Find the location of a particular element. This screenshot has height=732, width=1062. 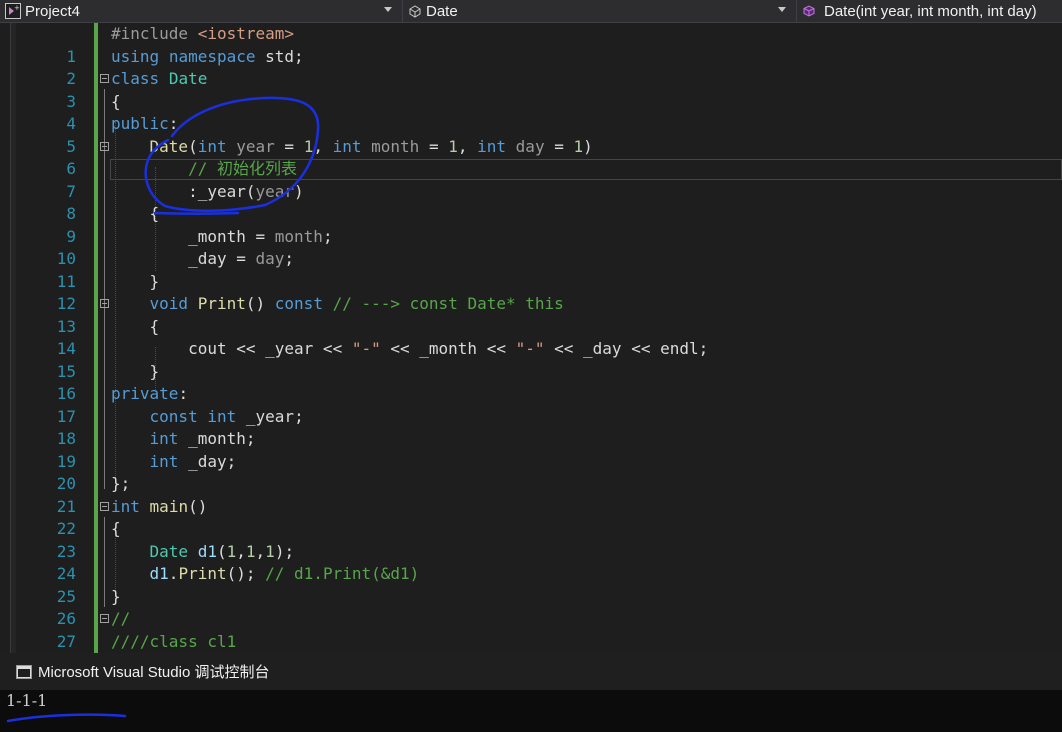

code-line: 20 int _day; is located at coordinates (531, 471).